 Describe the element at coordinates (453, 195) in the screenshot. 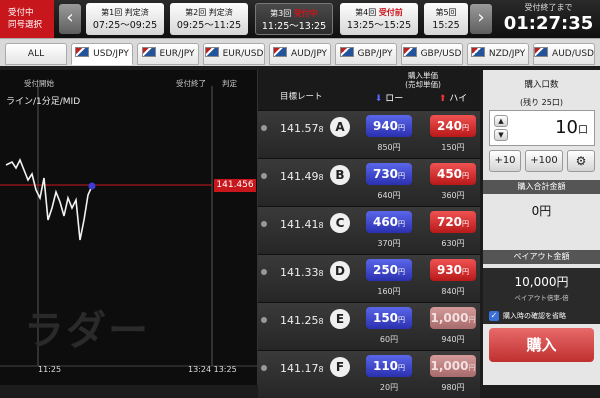

I see `high-sell-price: 360円` at that location.